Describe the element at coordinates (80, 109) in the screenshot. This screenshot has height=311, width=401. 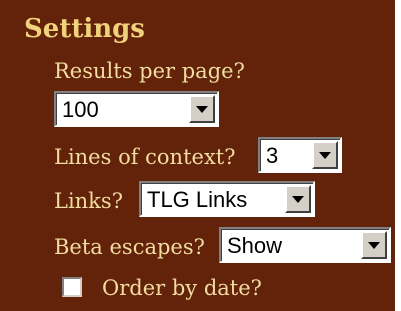
I see `results-per-page-value: 100` at that location.